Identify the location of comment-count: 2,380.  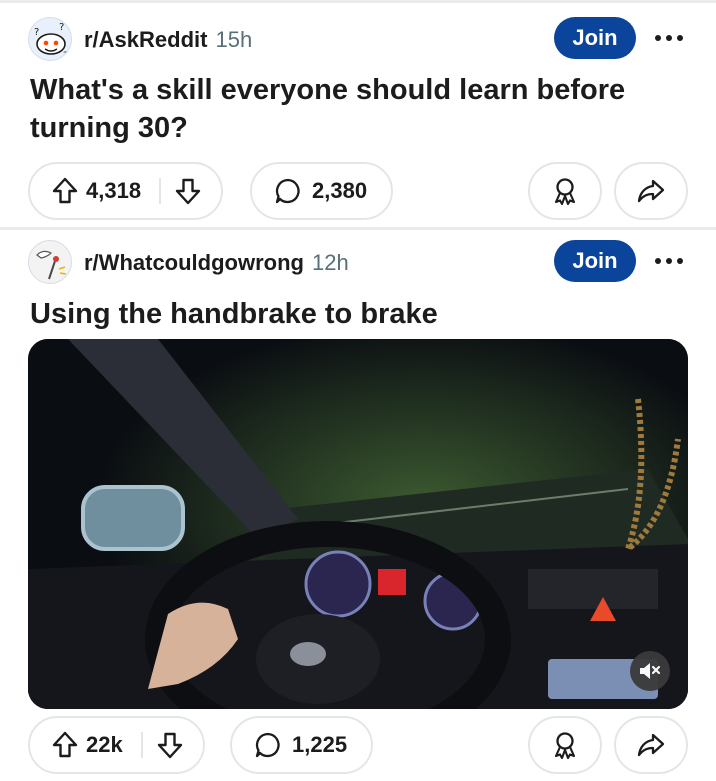
(340, 190).